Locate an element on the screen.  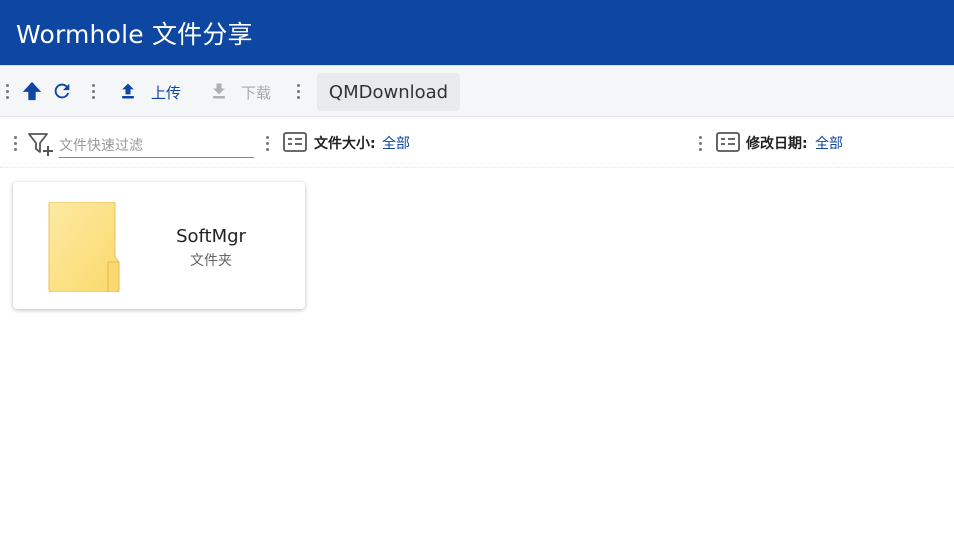
app-title: Wormhole 文件分享 is located at coordinates (134, 34).